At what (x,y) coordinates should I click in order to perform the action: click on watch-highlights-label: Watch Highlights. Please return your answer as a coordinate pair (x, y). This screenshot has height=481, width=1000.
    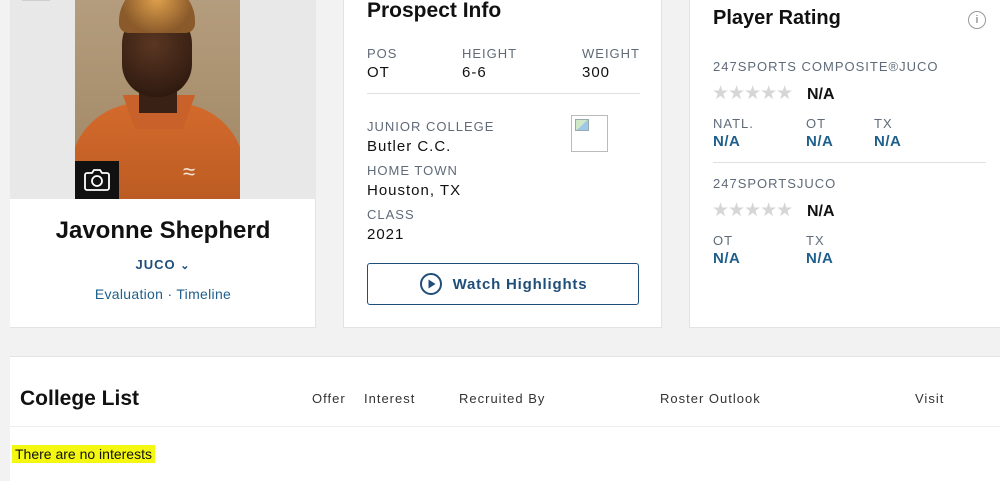
    Looking at the image, I should click on (520, 284).